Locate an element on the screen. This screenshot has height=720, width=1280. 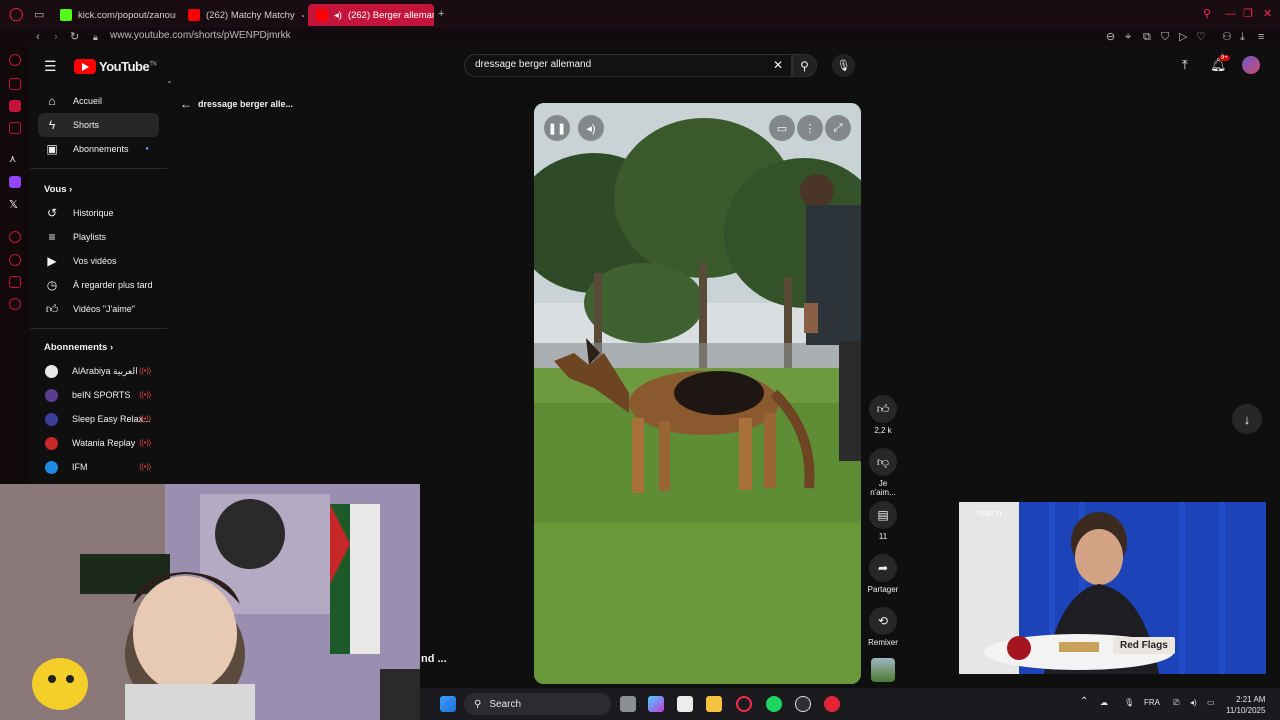
sub-label: AlArabiya العربية is located at coordinates (105, 370).